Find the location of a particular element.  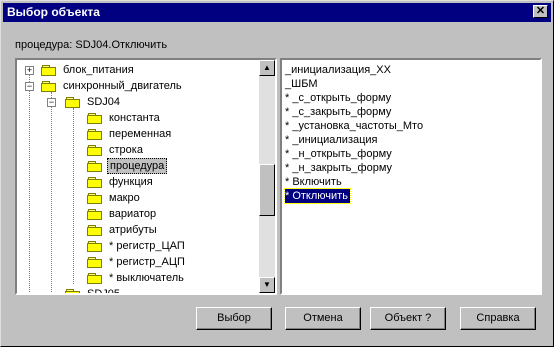

tree-node-constant: константа is located at coordinates (137, 118).